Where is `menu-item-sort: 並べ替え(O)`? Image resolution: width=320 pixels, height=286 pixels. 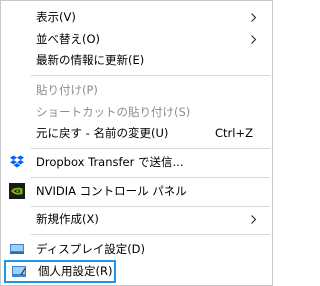
menu-item-sort: 並べ替え(O) is located at coordinates (136, 39).